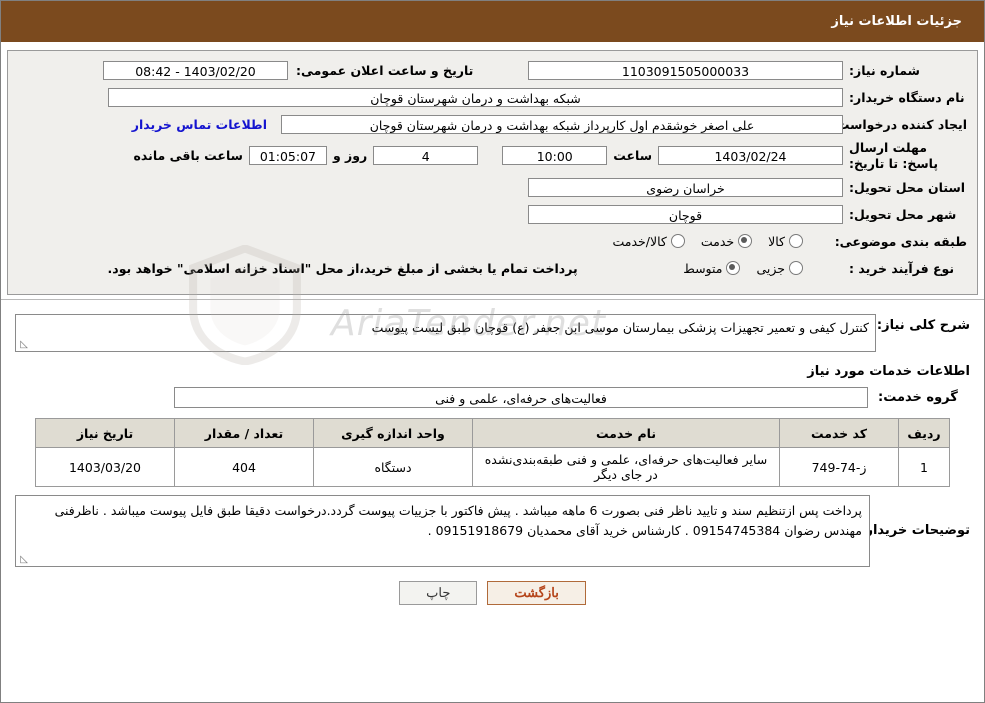  I want to click on process-option-motavaset: متوسط, so click(712, 268).